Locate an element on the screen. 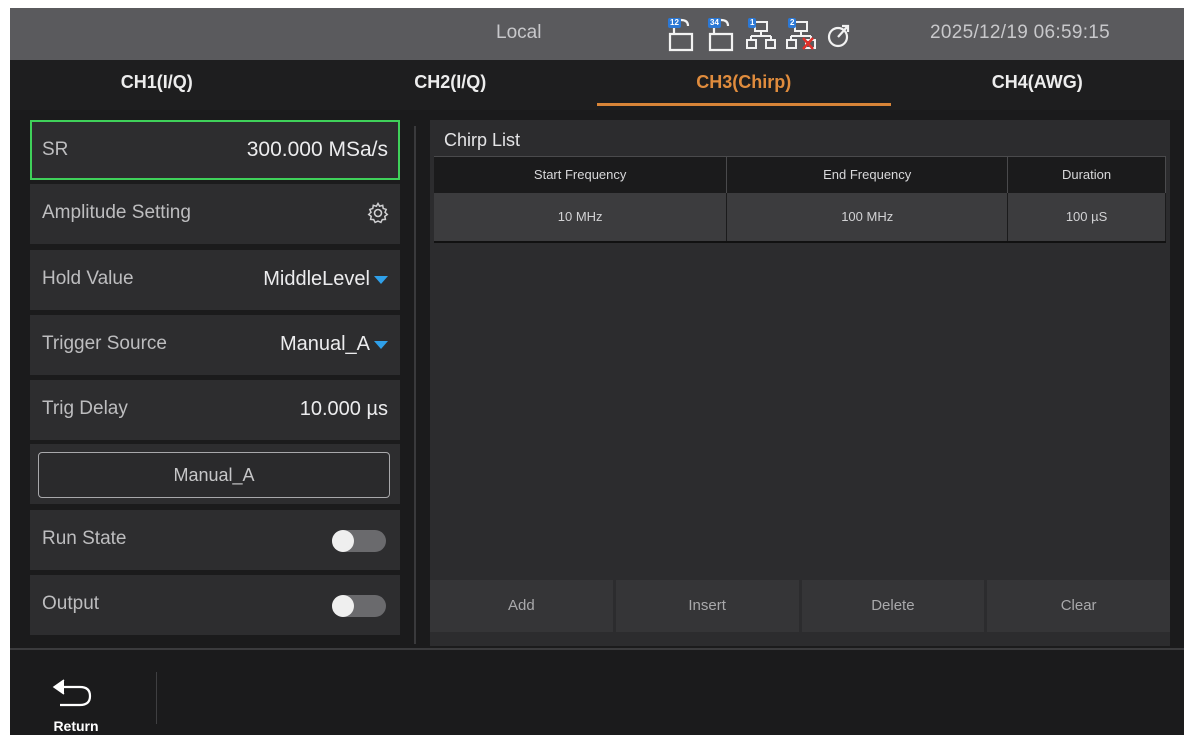 This screenshot has width=1184, height=735. status-icons: 12 34 1 2 is located at coordinates (759, 34).